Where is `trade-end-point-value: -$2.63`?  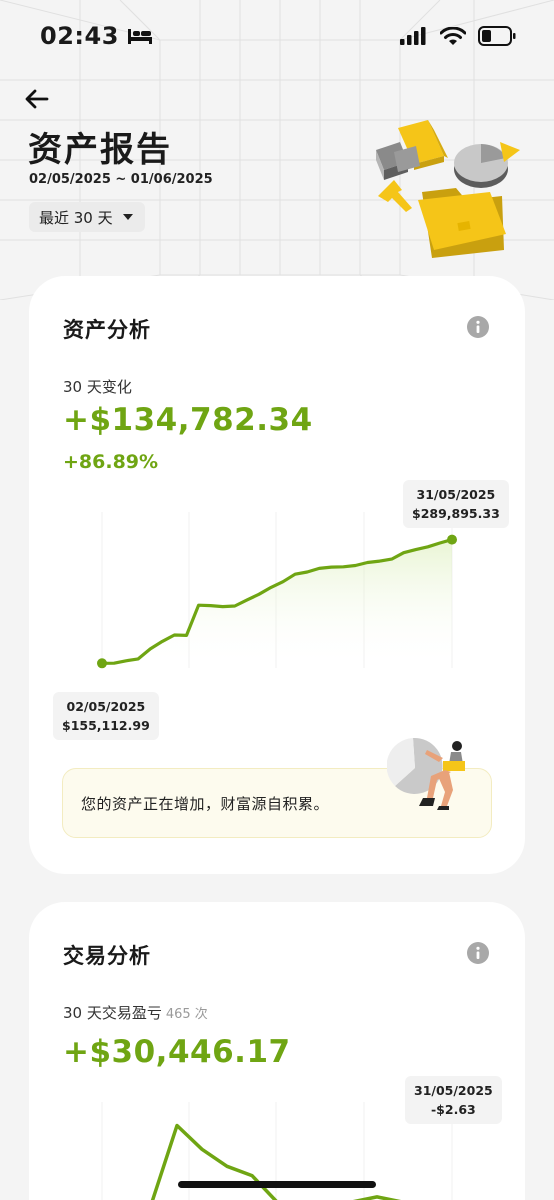
trade-end-point-value: -$2.63 is located at coordinates (453, 1109).